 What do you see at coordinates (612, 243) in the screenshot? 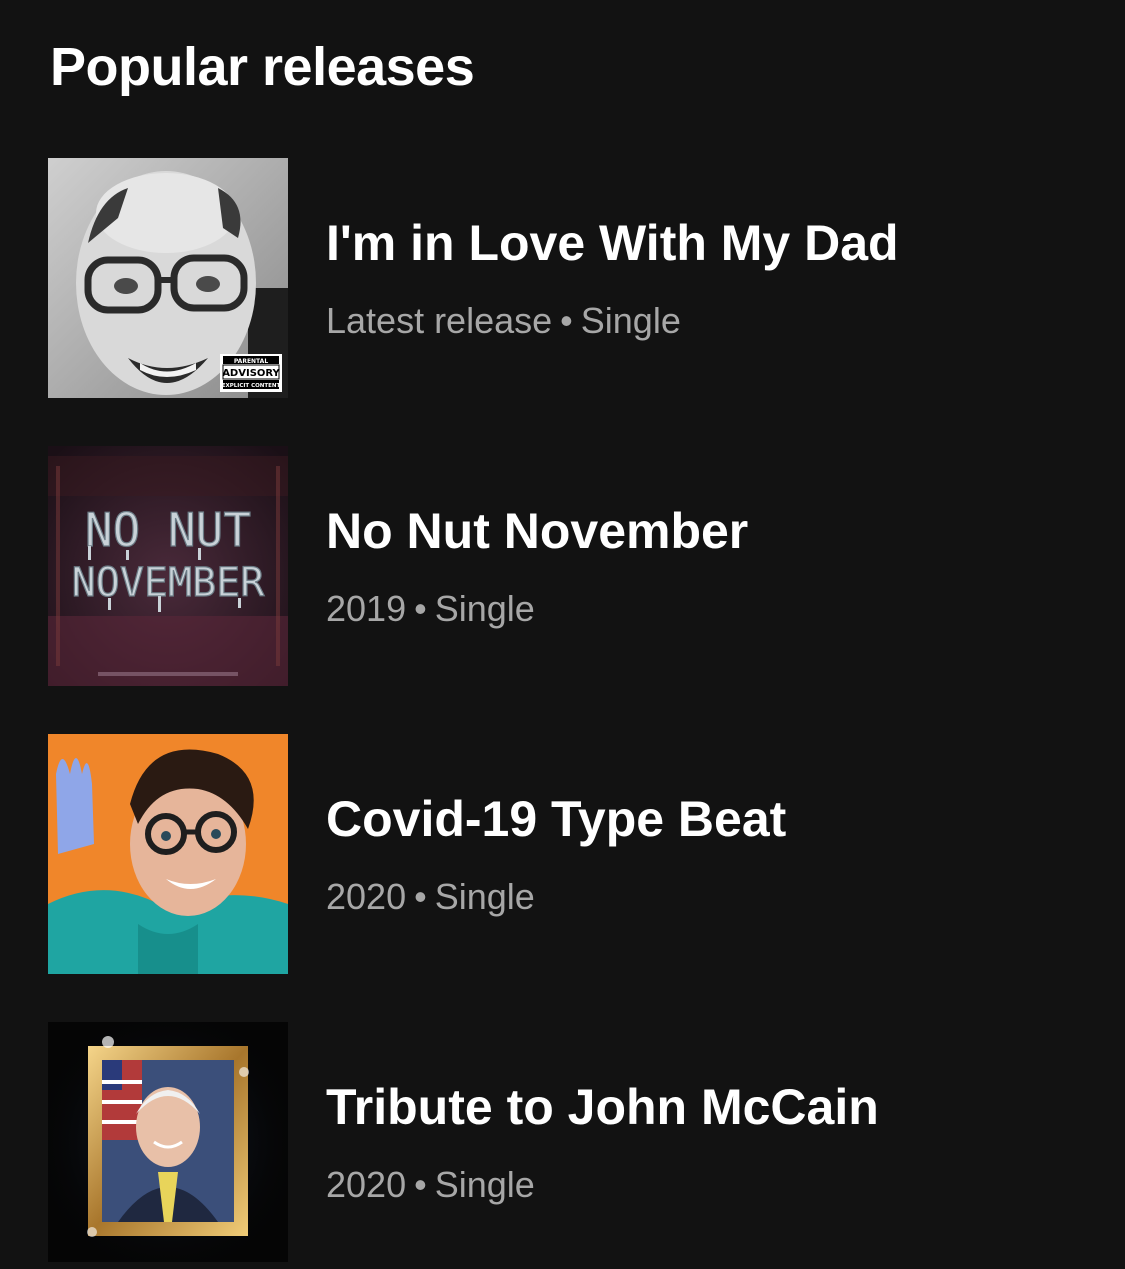
I see `release-title: I'm in Love With My Dad` at bounding box center [612, 243].